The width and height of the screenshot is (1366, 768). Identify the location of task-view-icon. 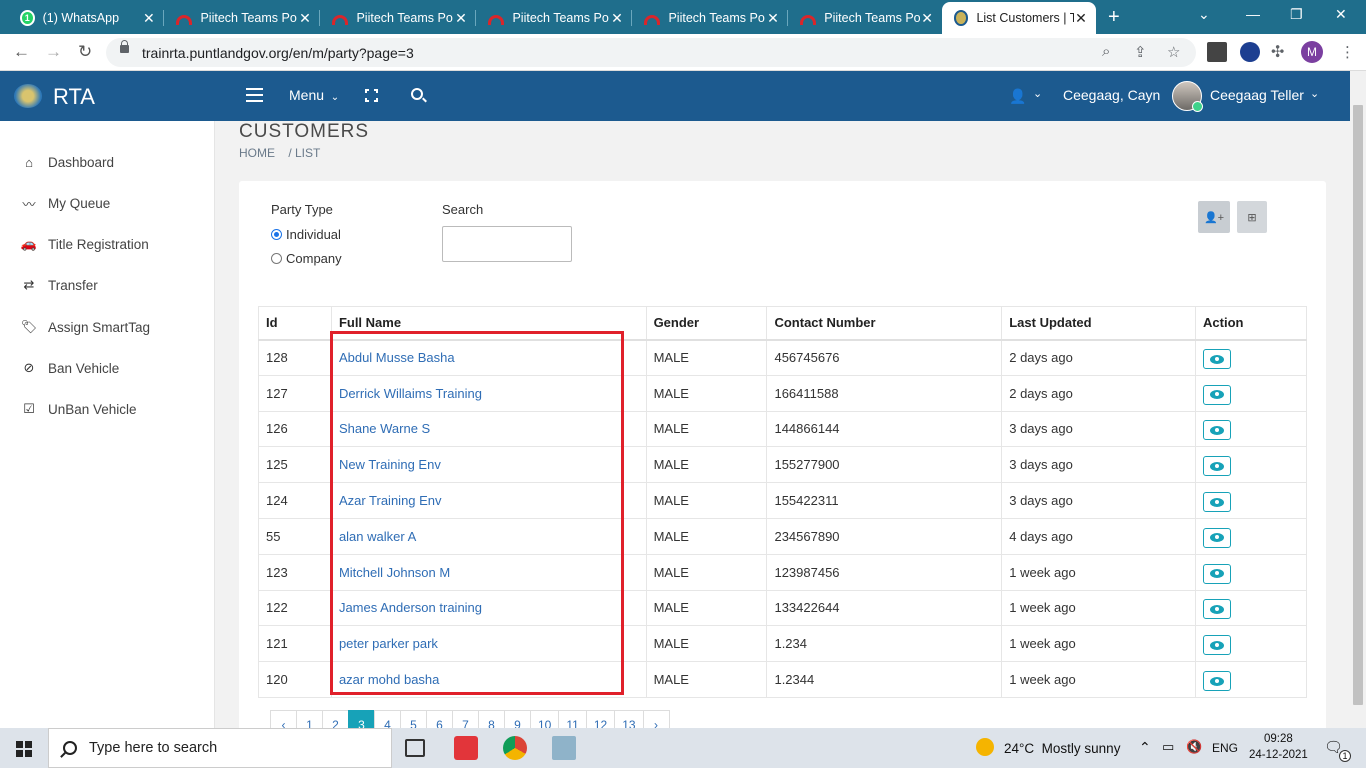
(415, 748).